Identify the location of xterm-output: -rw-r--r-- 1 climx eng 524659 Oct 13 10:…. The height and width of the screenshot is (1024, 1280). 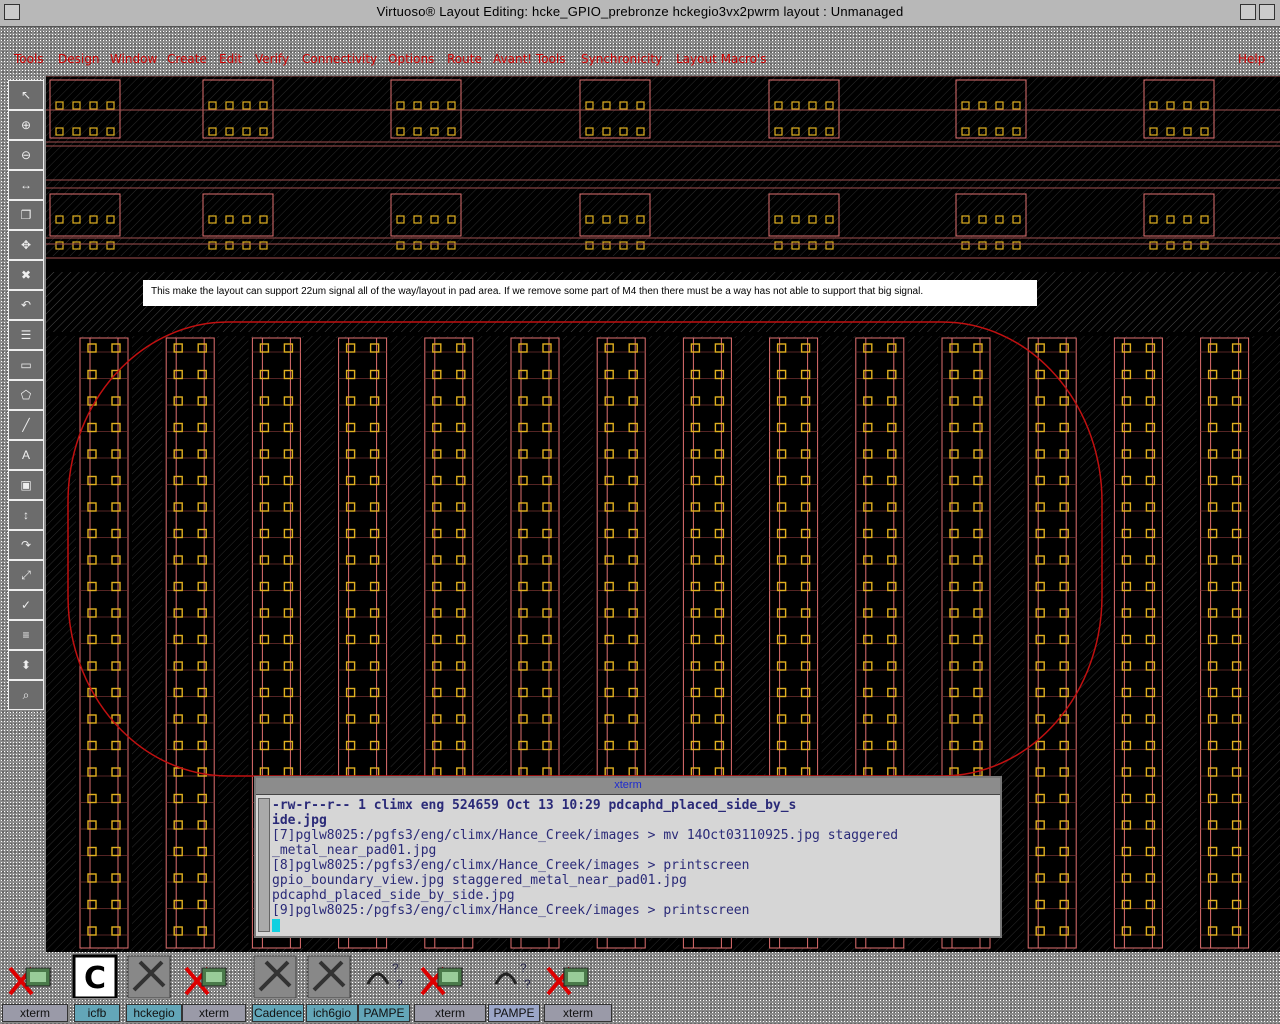
(634, 865).